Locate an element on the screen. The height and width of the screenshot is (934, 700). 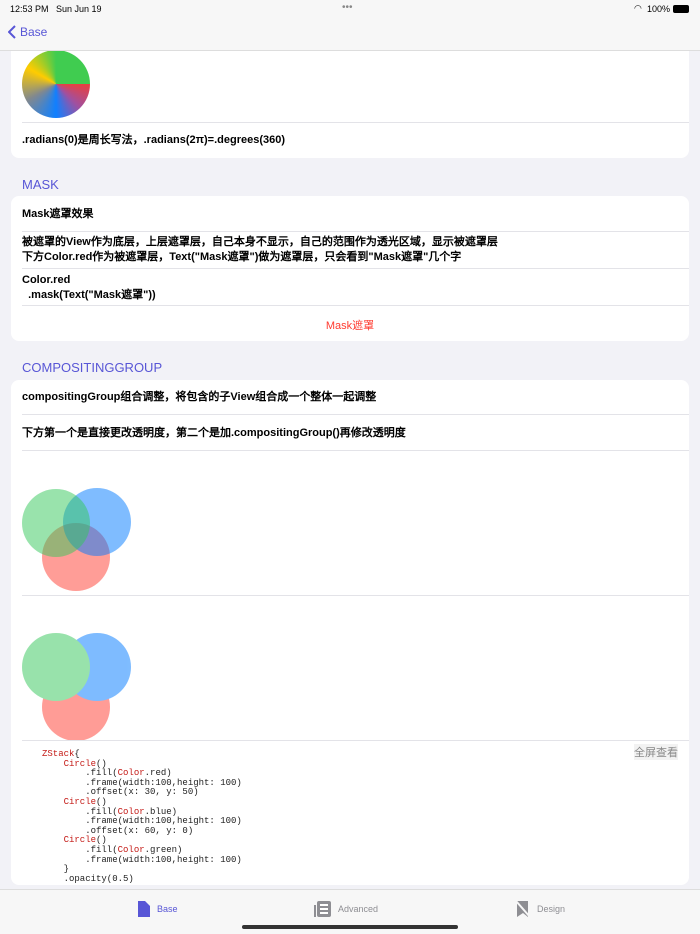
newspaper-icon is located at coordinates (322, 909).